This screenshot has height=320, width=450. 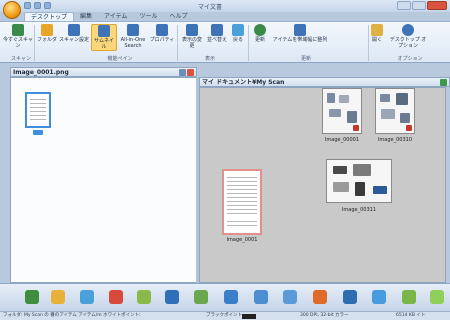 I want to click on page-indicator, so click(x=38, y=132).